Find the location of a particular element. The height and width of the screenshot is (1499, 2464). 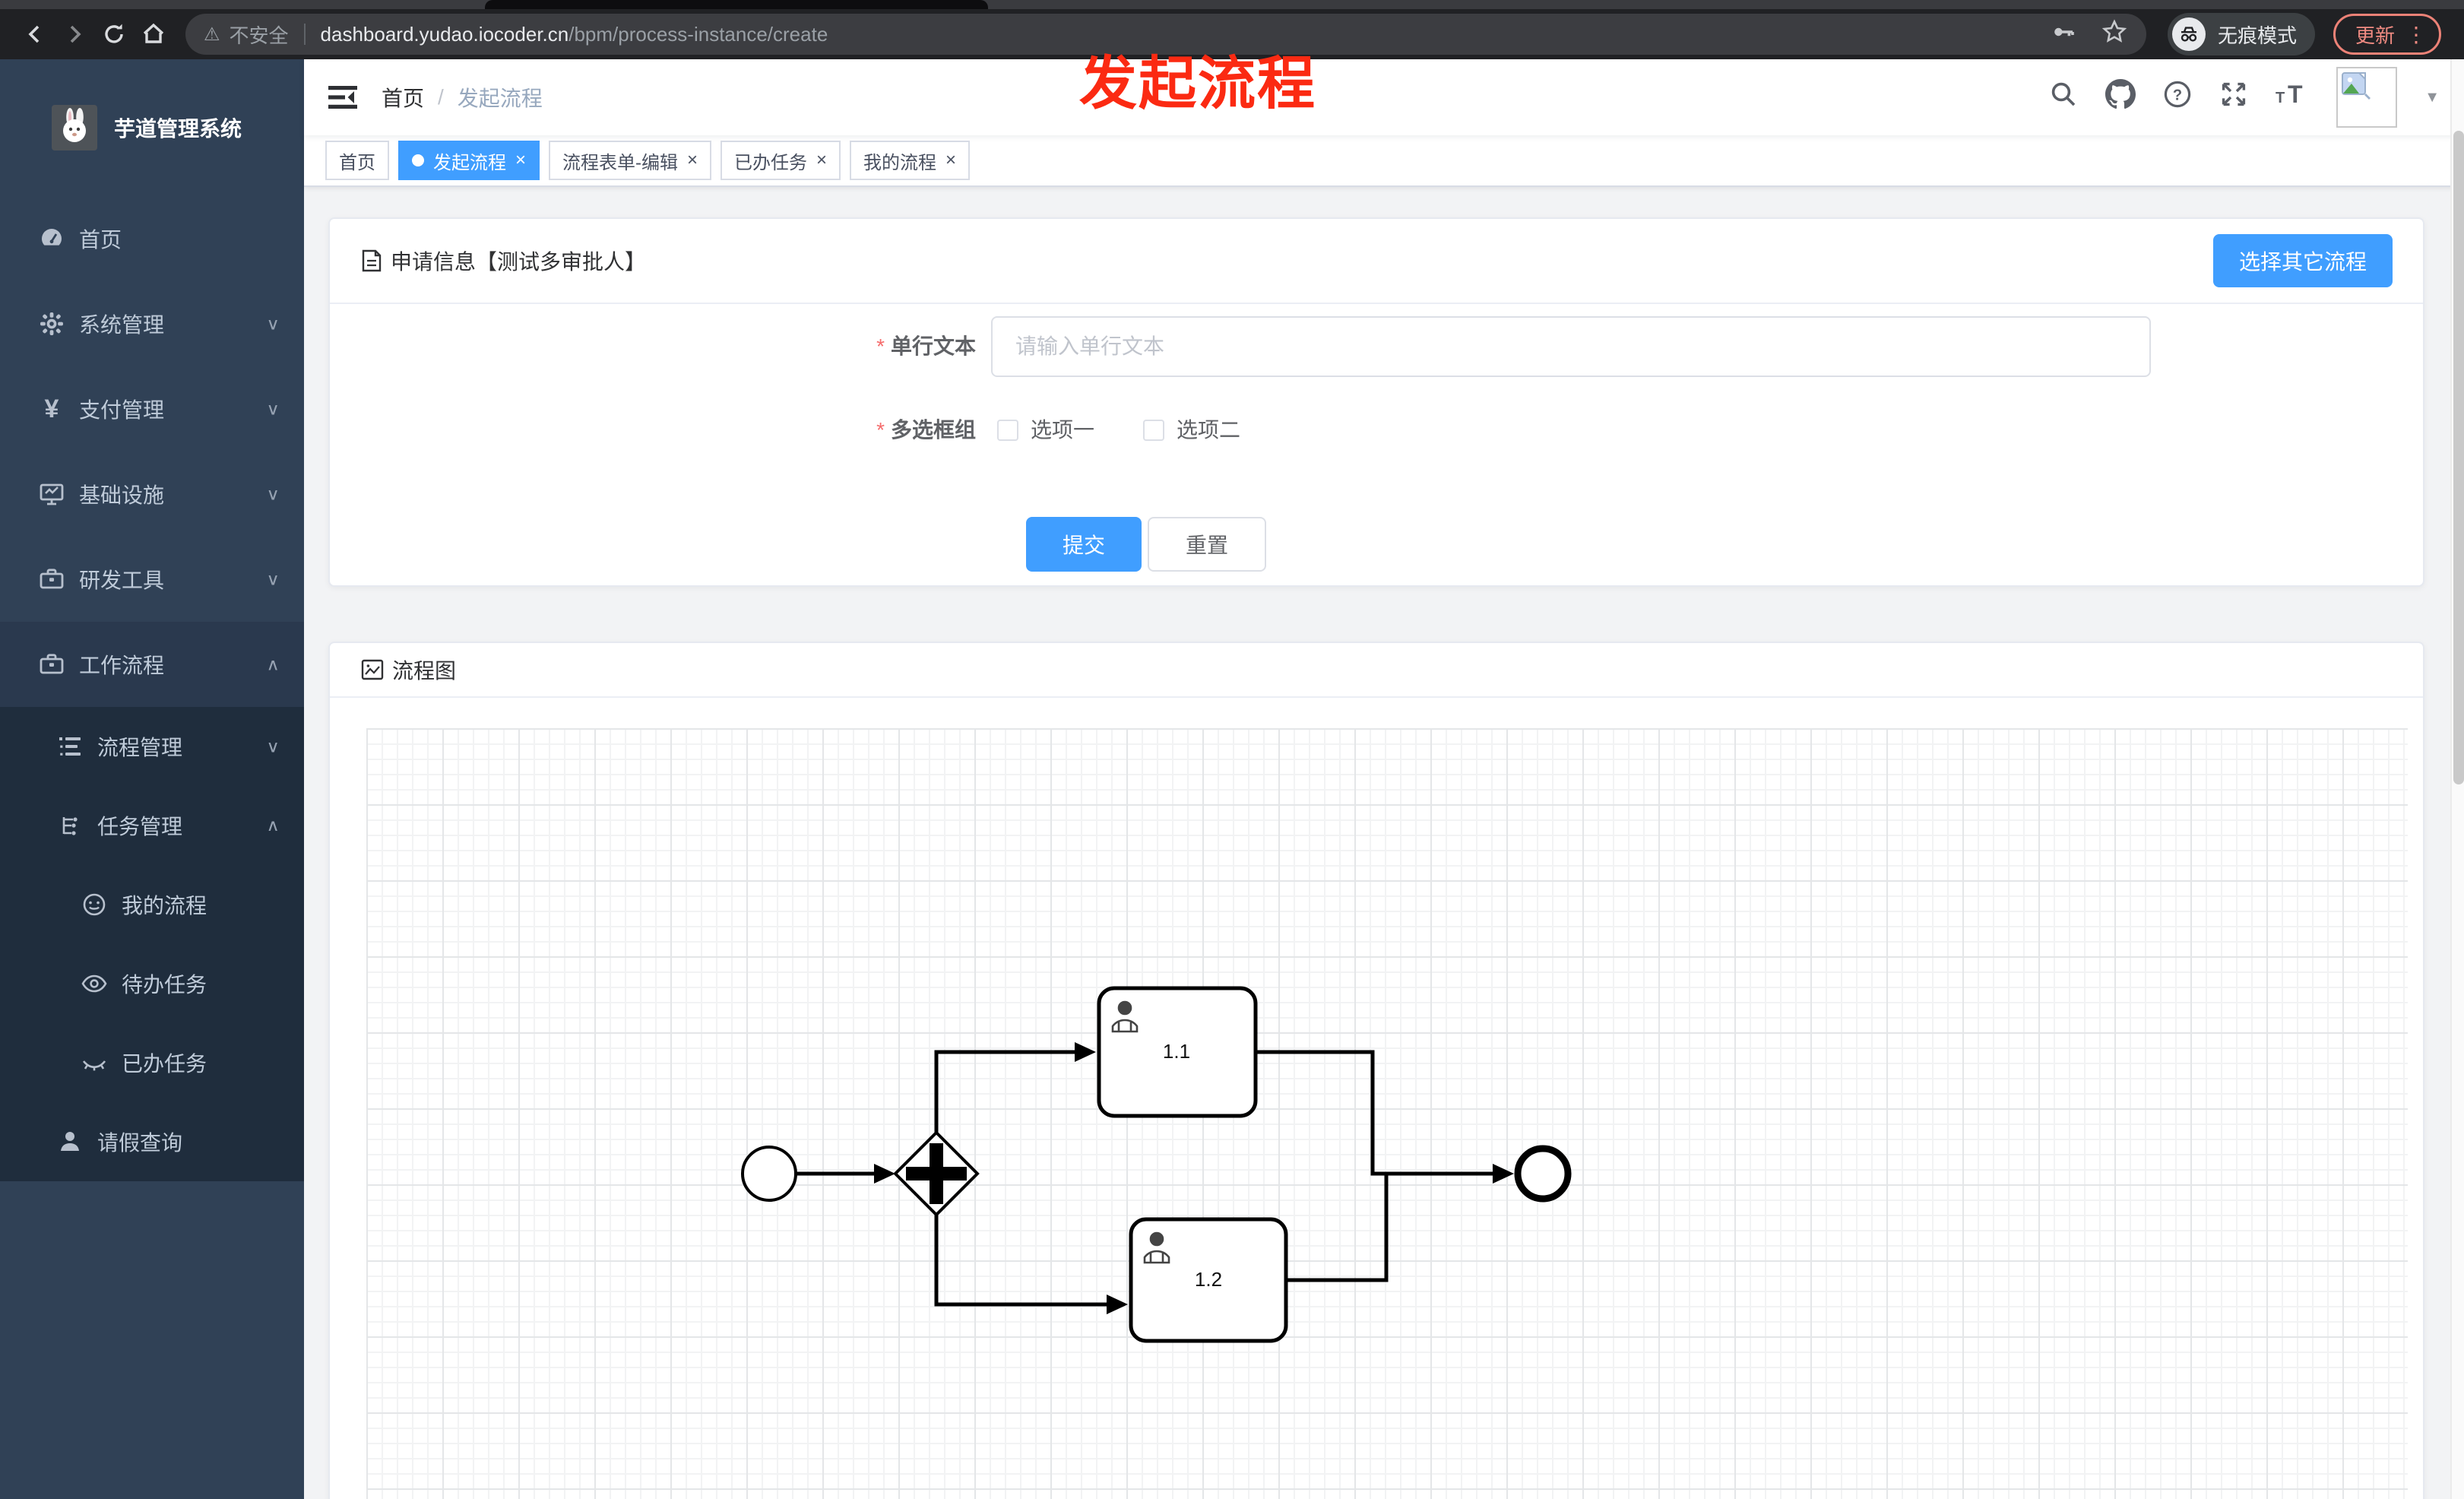

single-line-text-input is located at coordinates (1571, 346).